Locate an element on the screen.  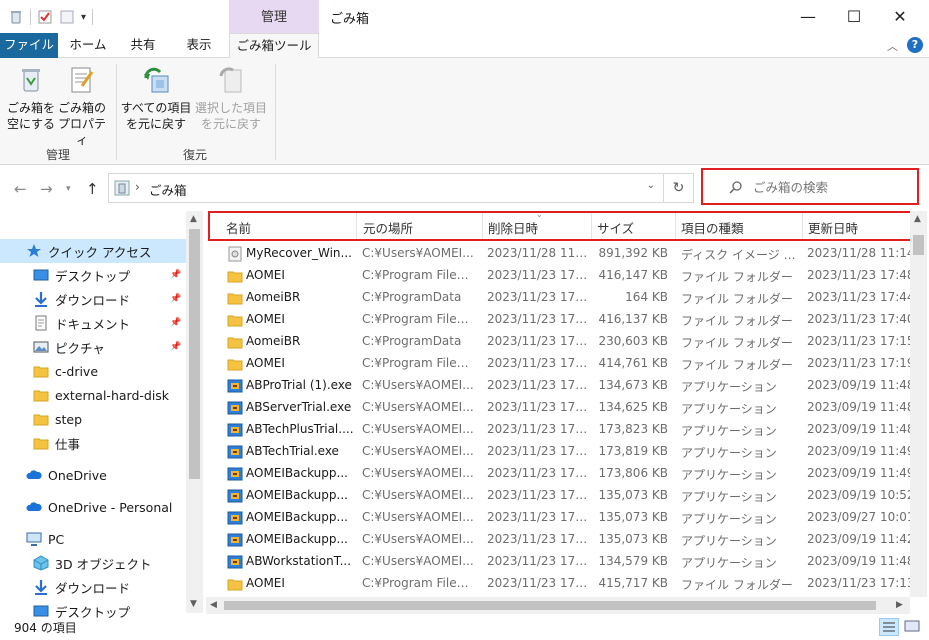
file-list-scroll-thumb is located at coordinates (918, 245).